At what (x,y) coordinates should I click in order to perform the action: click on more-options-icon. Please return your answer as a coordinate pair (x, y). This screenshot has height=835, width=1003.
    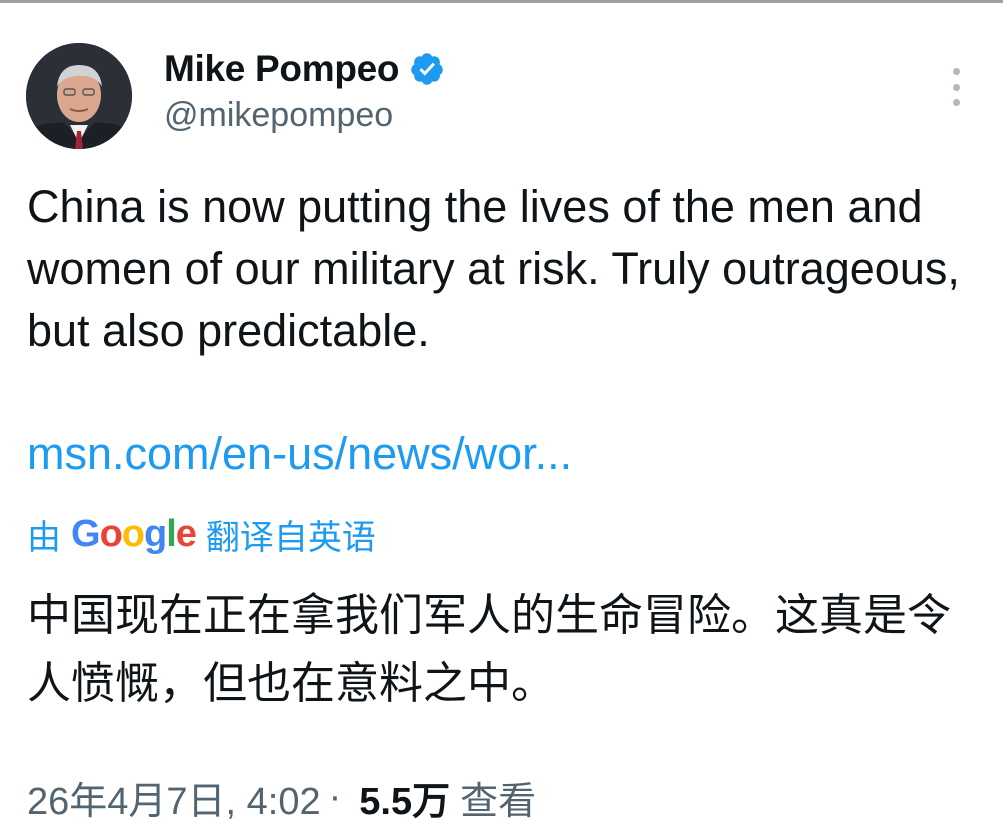
    Looking at the image, I should click on (956, 87).